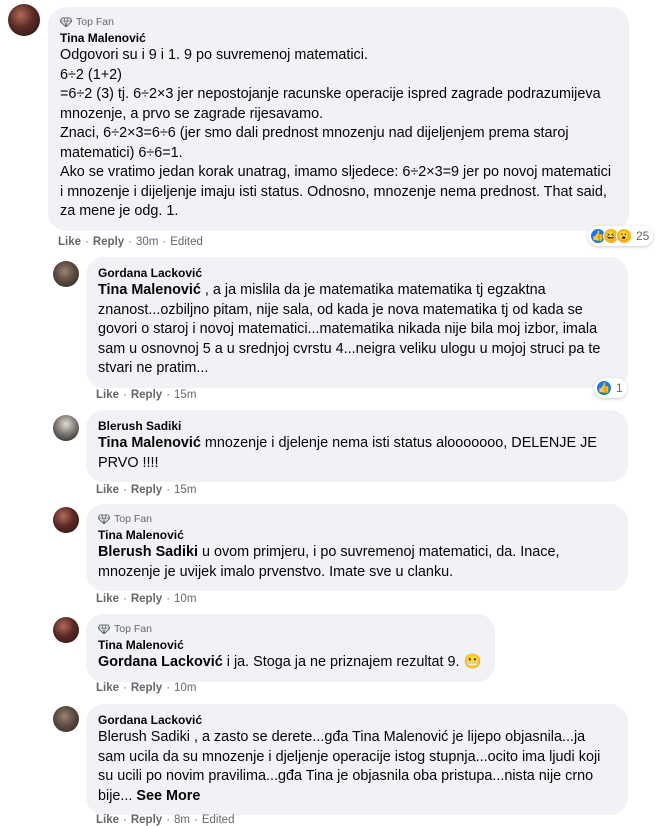 The height and width of the screenshot is (826, 670). What do you see at coordinates (130, 242) in the screenshot?
I see `comment-actions: Like · Reply · 30m · Edited` at bounding box center [130, 242].